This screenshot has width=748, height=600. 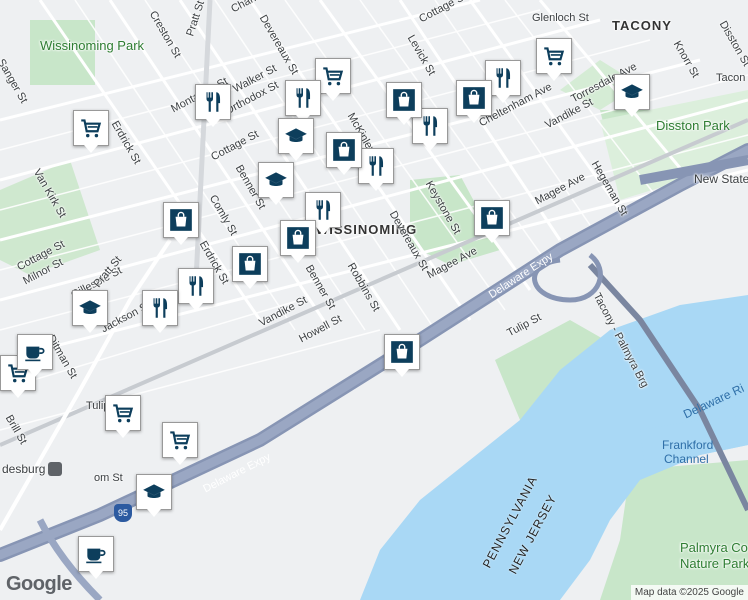 I want to click on google-logo: Google, so click(x=39, y=584).